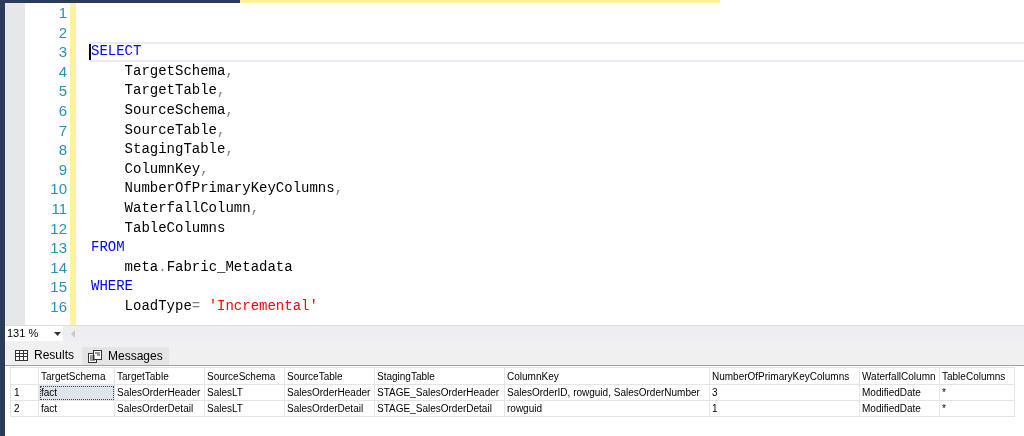  What do you see at coordinates (57, 333) in the screenshot?
I see `caret-icon` at bounding box center [57, 333].